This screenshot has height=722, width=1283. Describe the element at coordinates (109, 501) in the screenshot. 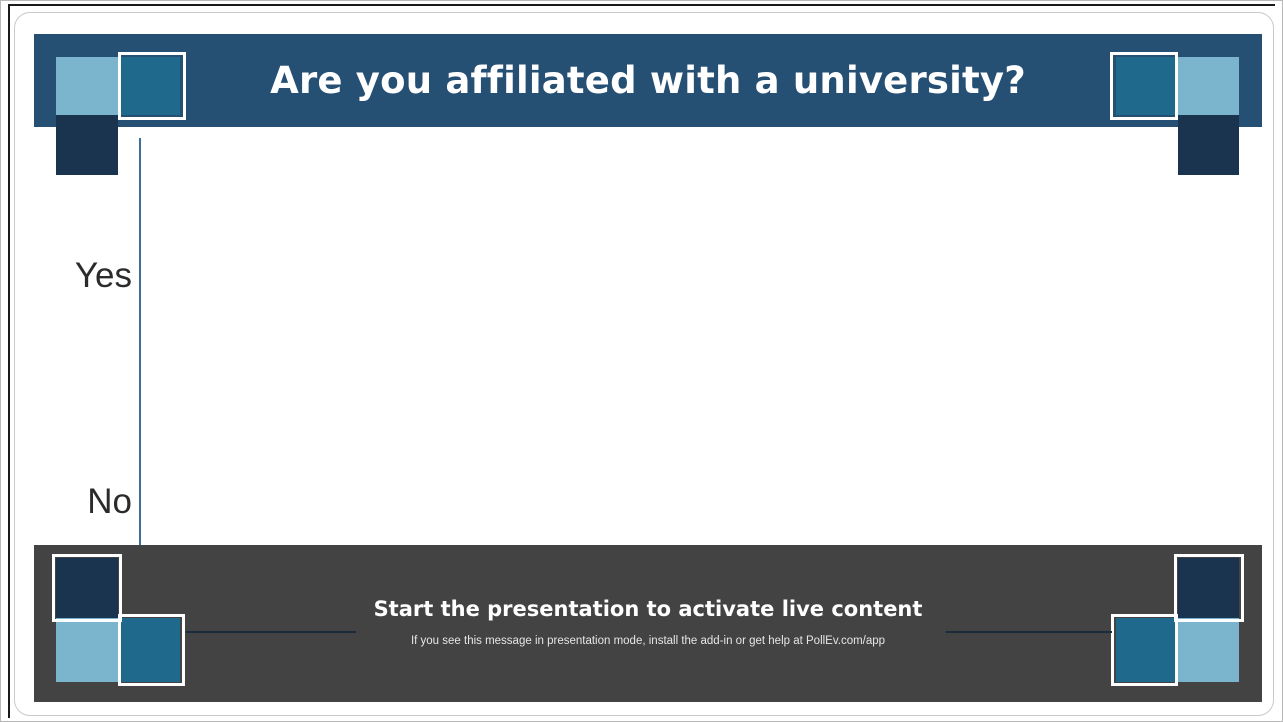

I see `category-label-no: No` at that location.